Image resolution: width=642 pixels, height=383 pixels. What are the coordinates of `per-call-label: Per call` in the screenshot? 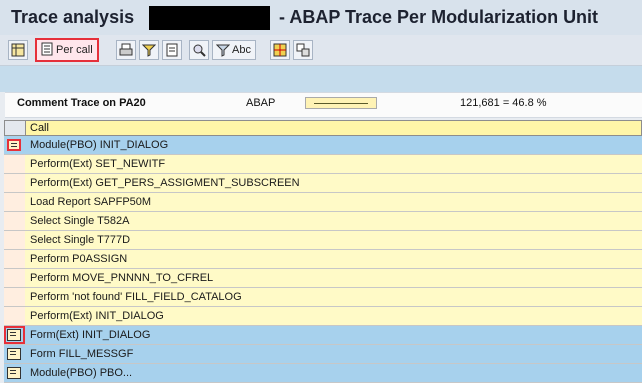 It's located at (74, 50).